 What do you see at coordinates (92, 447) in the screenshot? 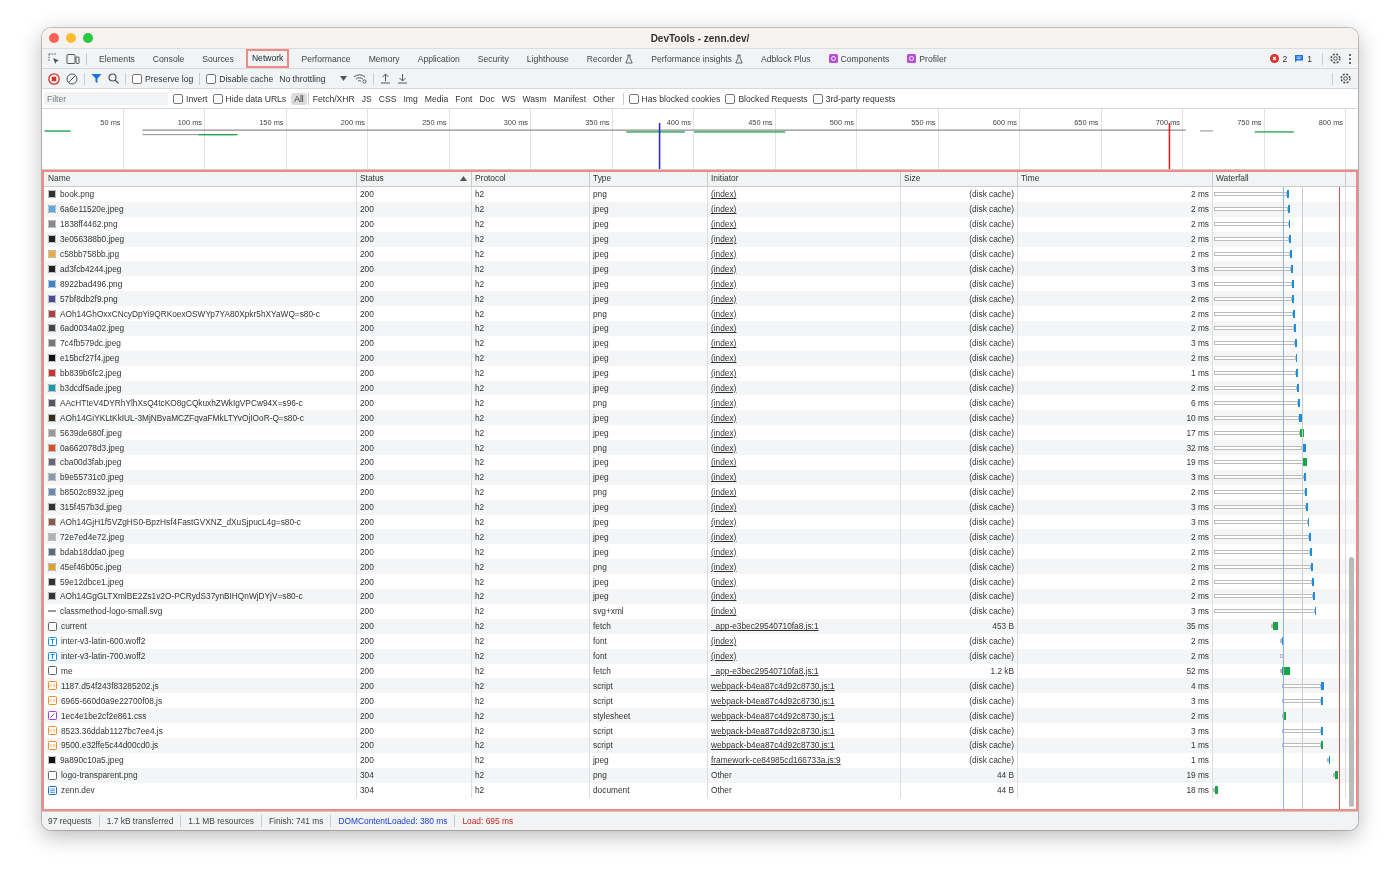
I see `request-name: 0a662078d3.jpeg` at bounding box center [92, 447].